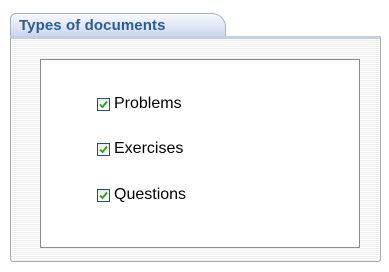 This screenshot has height=272, width=389. I want to click on questions-checkbox, so click(103, 195).